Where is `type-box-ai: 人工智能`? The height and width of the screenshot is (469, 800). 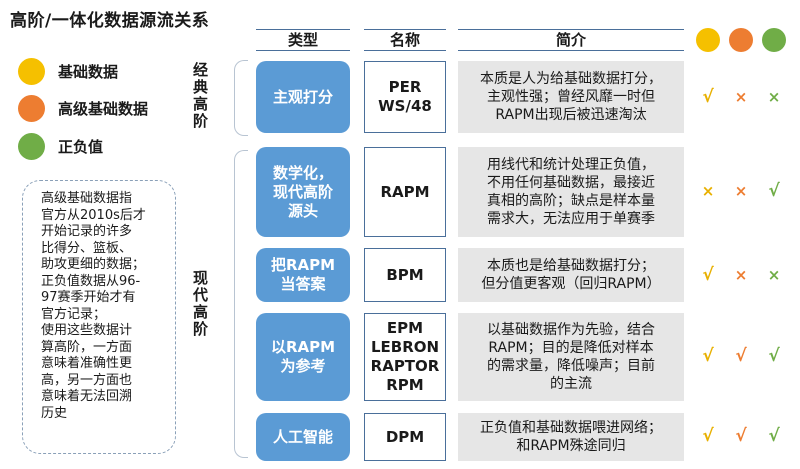
type-box-ai: 人工智能 is located at coordinates (303, 437).